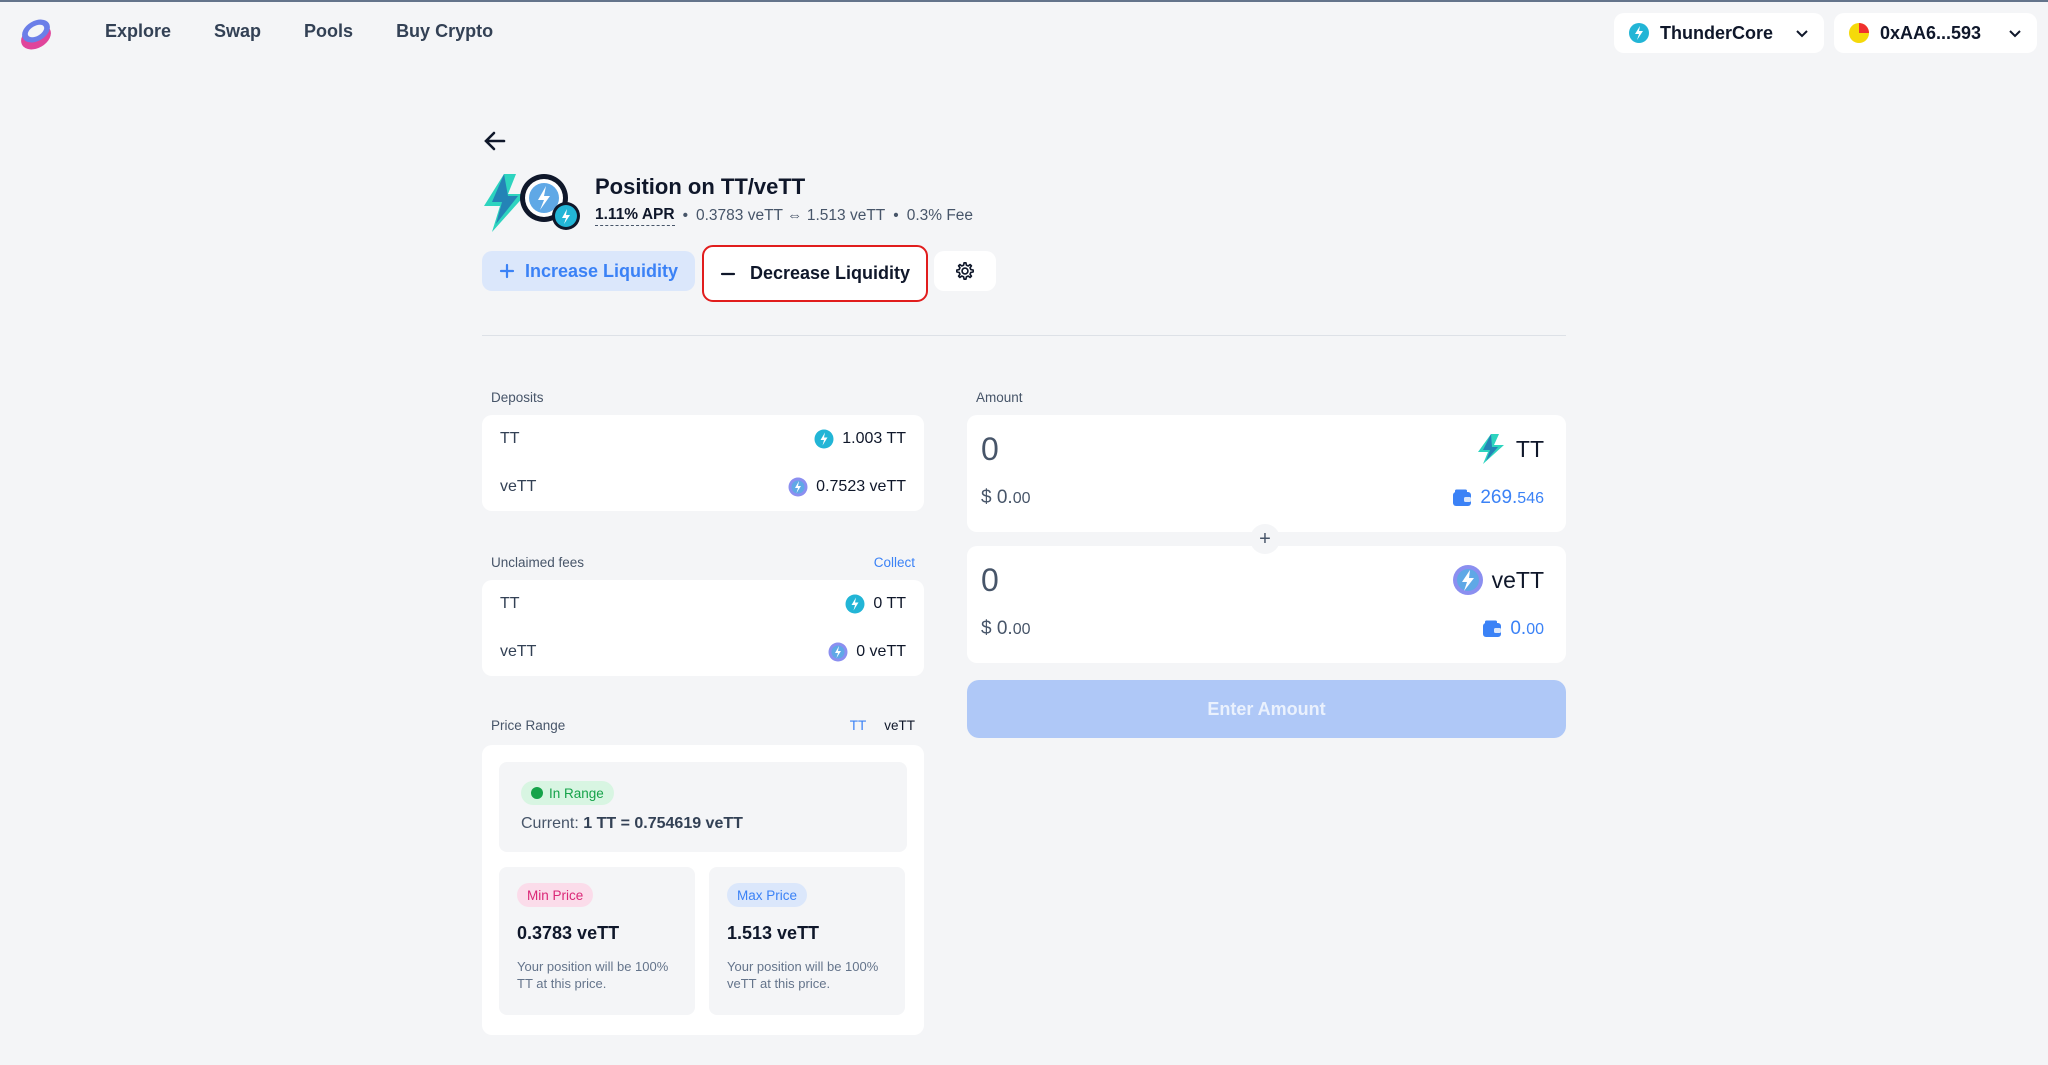 The width and height of the screenshot is (2048, 1065). I want to click on deposit-row-tt: TT 1.003 TT, so click(703, 439).